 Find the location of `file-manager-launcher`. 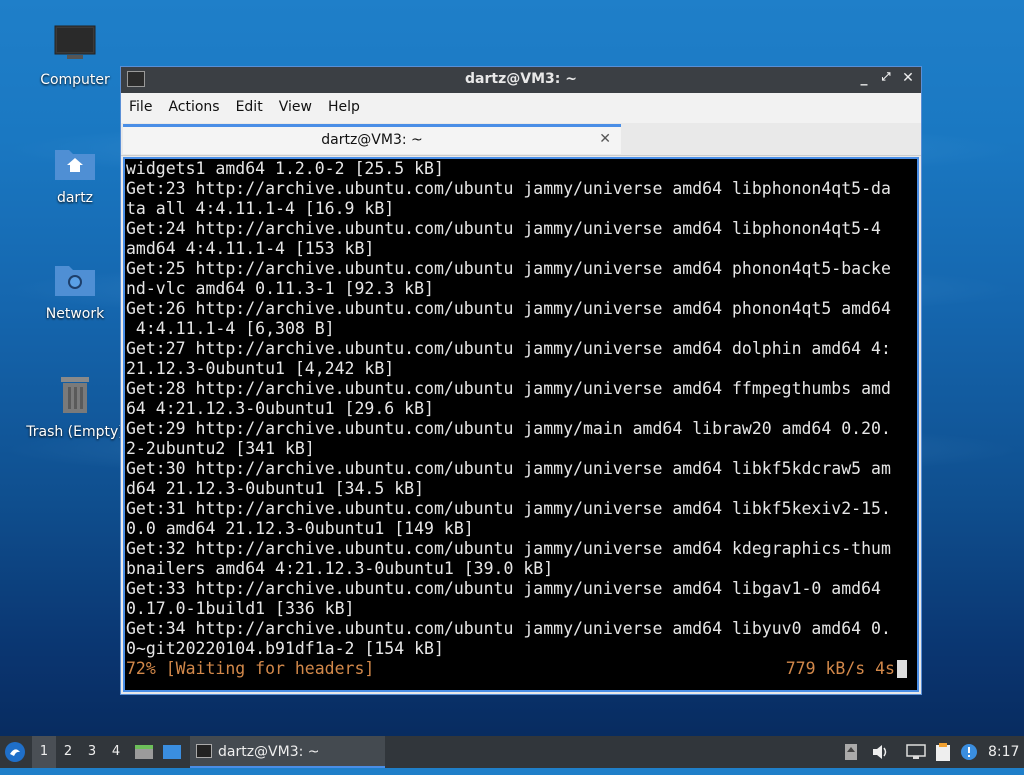

file-manager-launcher is located at coordinates (145, 752).